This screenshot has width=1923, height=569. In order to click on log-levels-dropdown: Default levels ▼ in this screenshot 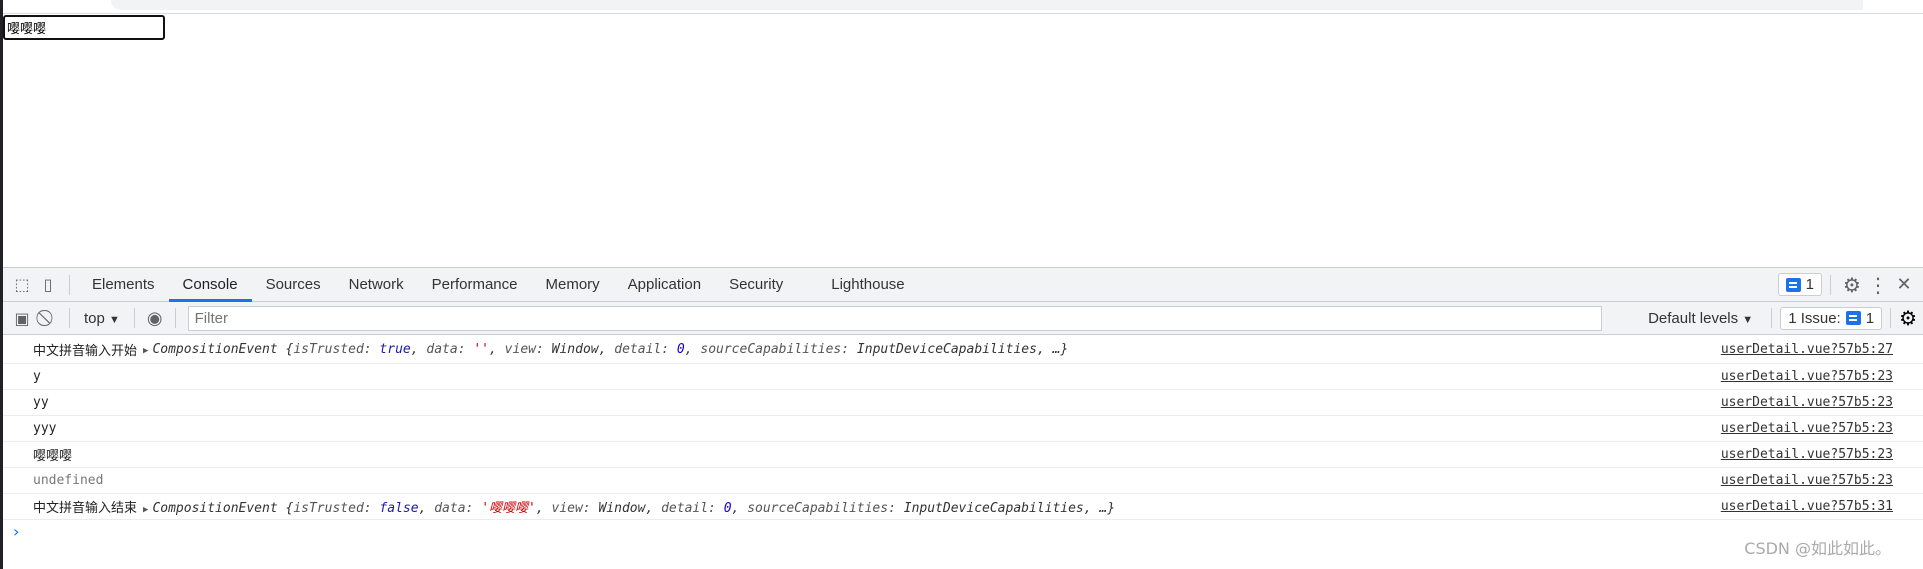, I will do `click(1700, 318)`.